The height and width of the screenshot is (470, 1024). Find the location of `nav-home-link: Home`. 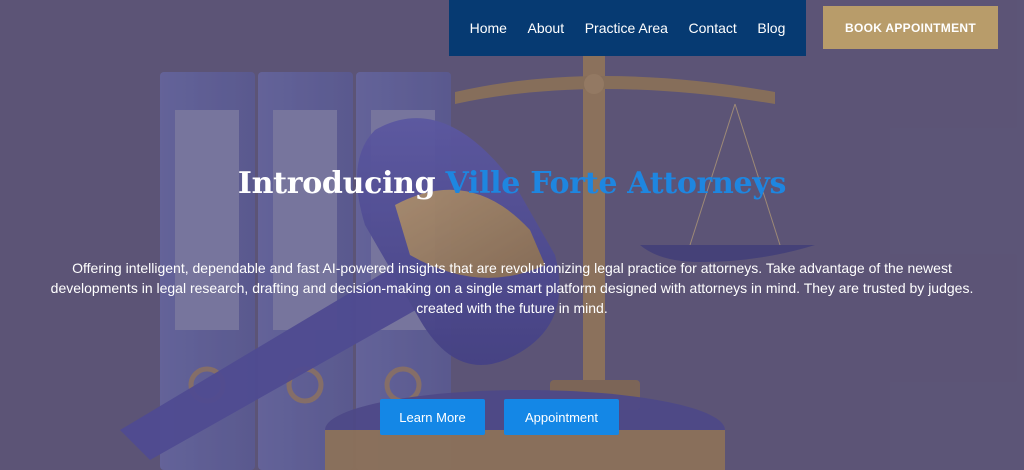

nav-home-link: Home is located at coordinates (488, 28).